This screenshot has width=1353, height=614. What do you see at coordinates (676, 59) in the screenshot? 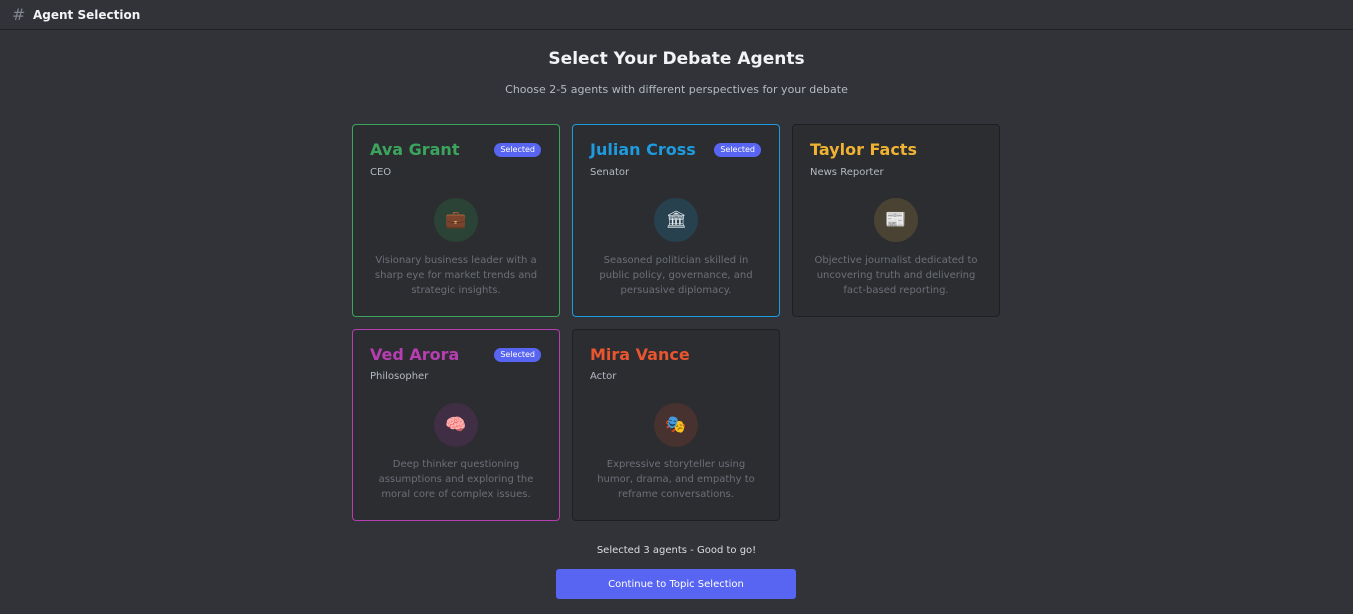
I see `main-heading: Select Your Debate Agents` at bounding box center [676, 59].